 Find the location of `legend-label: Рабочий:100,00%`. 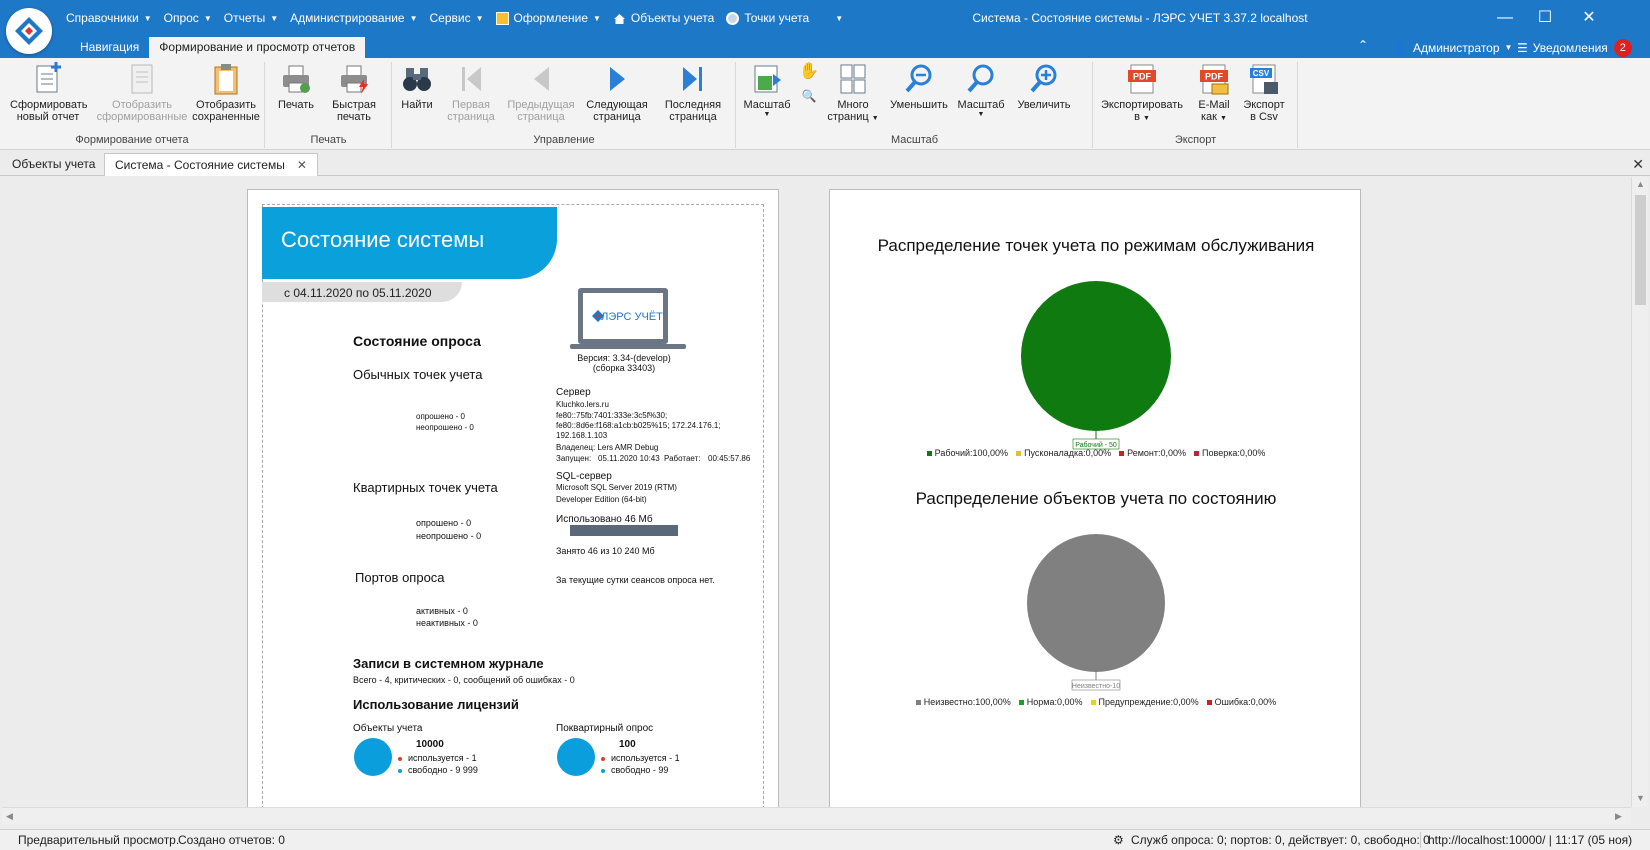

legend-label: Рабочий:100,00% is located at coordinates (971, 453).